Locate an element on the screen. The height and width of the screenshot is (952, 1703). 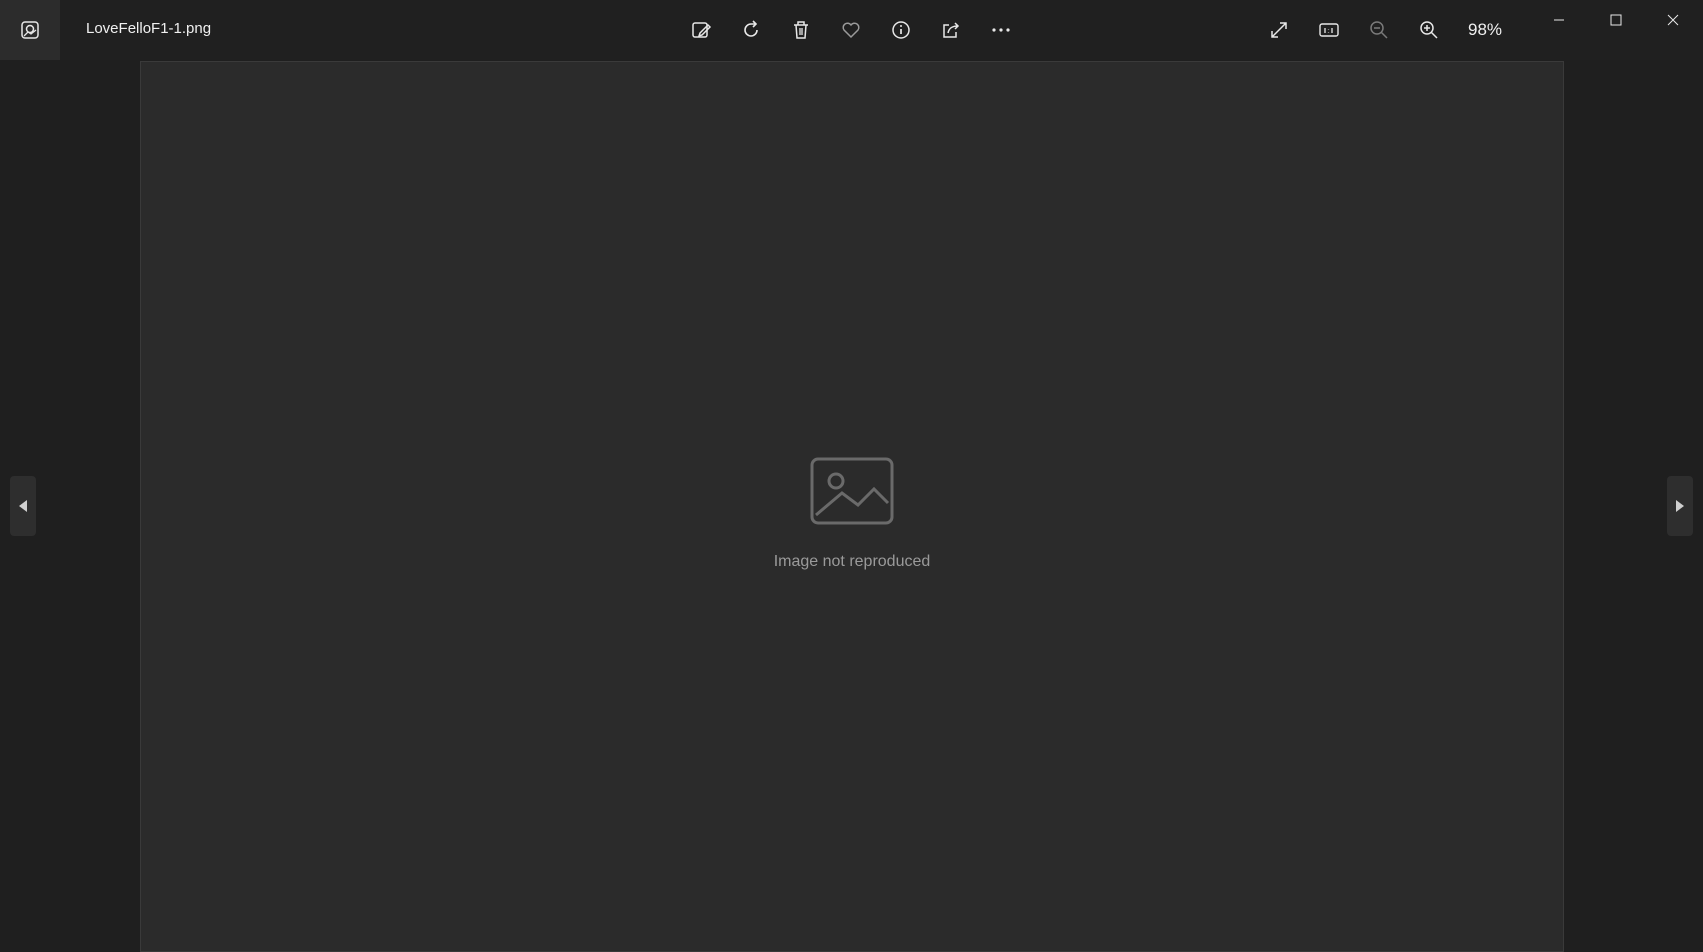
fullscreen-icon is located at coordinates (1279, 30).